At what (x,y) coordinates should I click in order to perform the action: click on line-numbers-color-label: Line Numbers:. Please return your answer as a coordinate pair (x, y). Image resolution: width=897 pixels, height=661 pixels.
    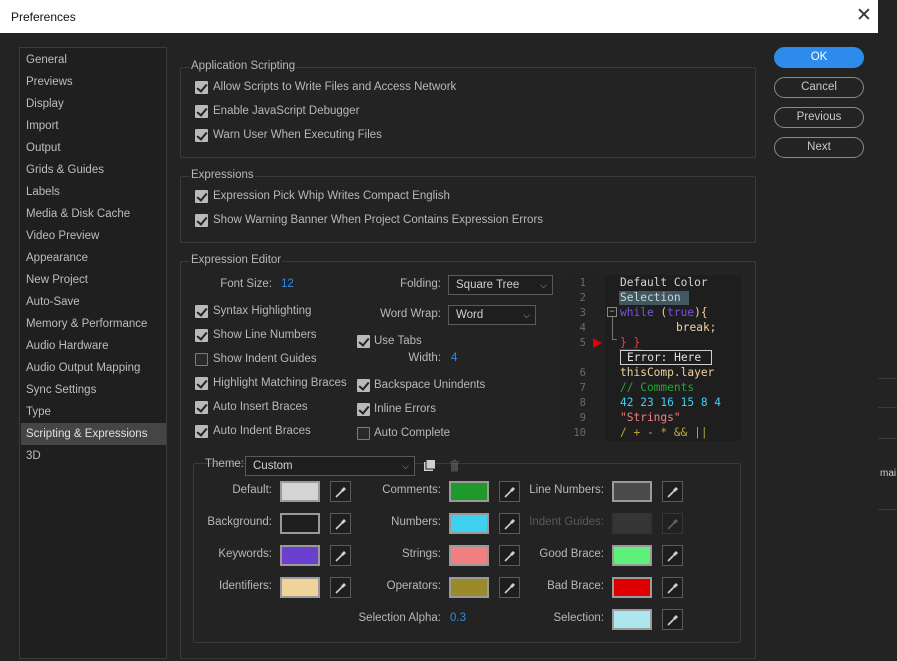
    Looking at the image, I should click on (566, 490).